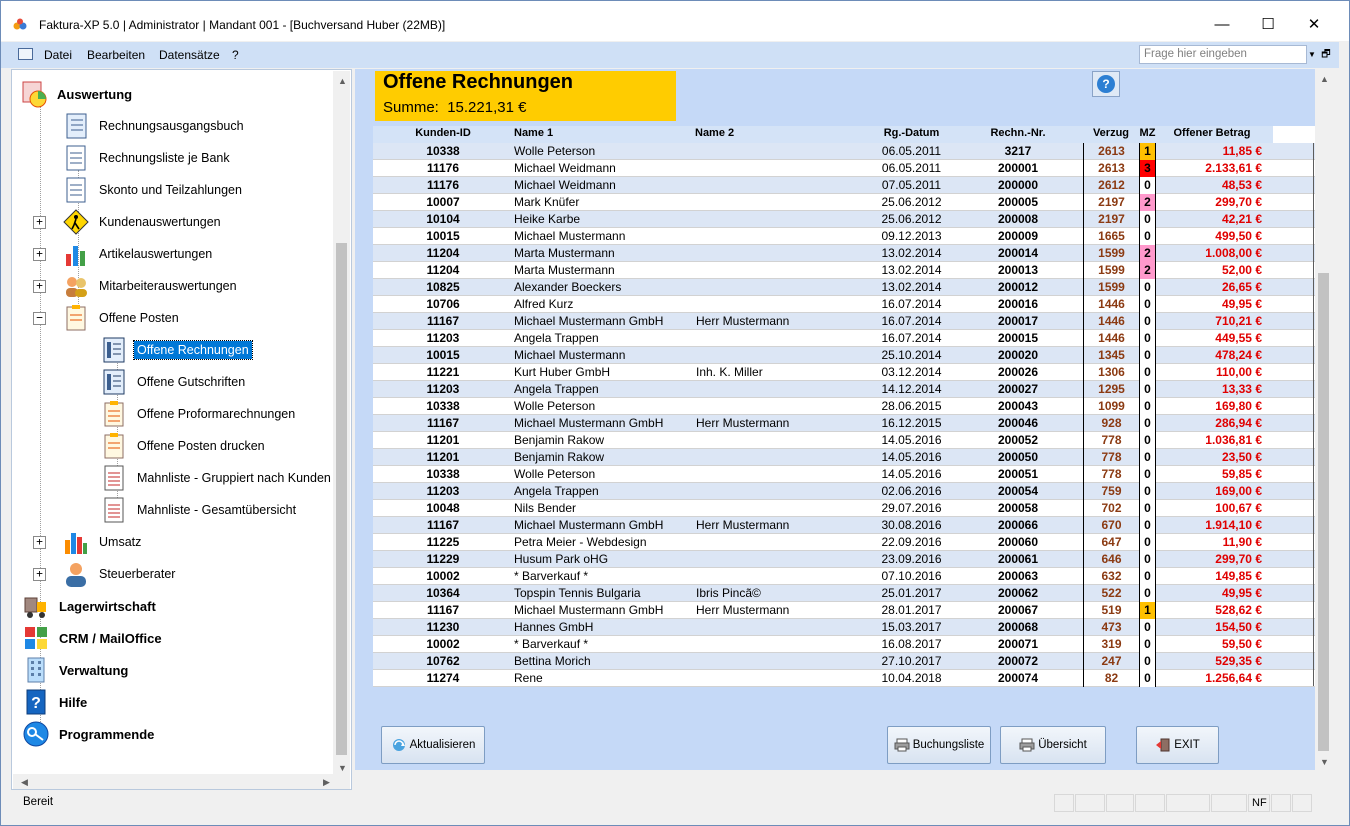 The image size is (1350, 826). I want to click on module-verwaltung: Verwaltung, so click(76, 670).